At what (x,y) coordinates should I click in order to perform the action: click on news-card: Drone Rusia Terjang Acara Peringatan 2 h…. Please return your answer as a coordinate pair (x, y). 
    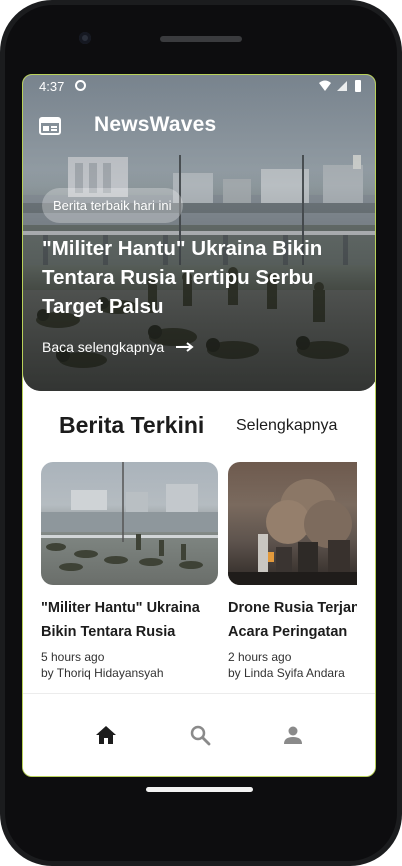
    Looking at the image, I should click on (292, 571).